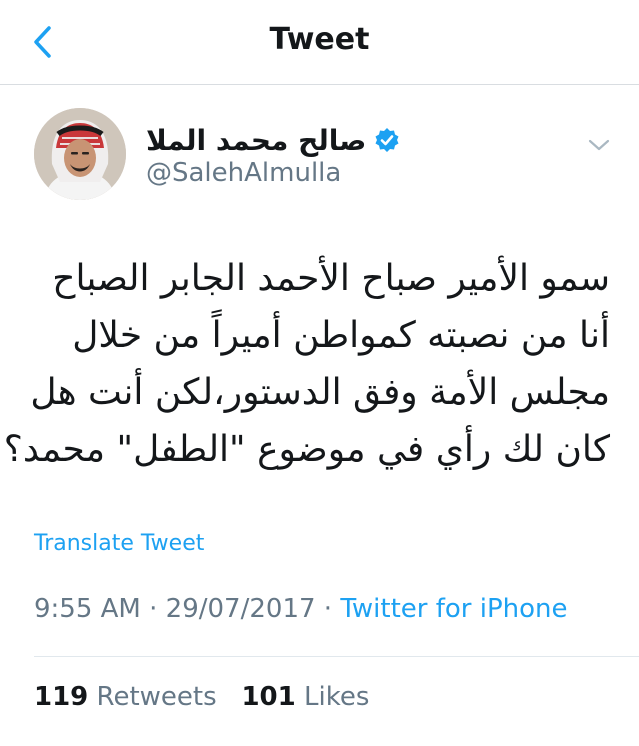  I want to click on translate-tweet-link: Translate Tweet, so click(119, 543).